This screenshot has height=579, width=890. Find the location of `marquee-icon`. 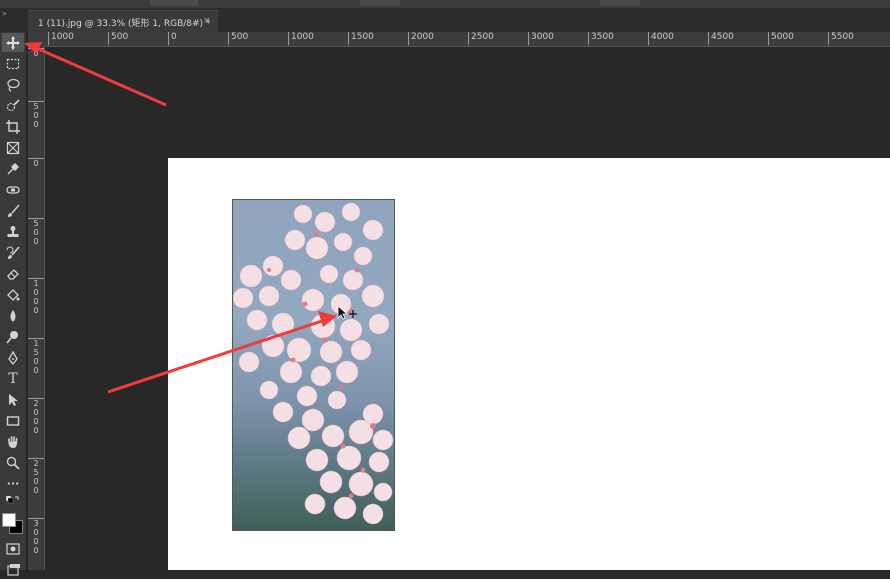

marquee-icon is located at coordinates (13, 63).